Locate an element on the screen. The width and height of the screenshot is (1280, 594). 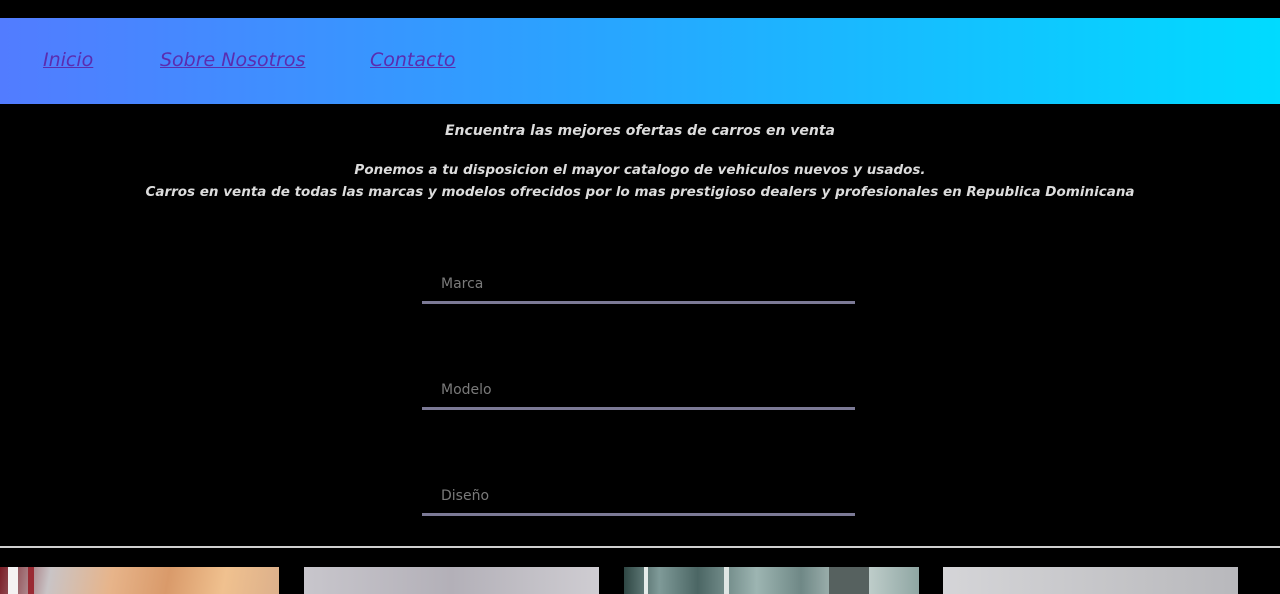
nav-link-sobre-nosotros: Sobre Nosotros is located at coordinates (232, 60).